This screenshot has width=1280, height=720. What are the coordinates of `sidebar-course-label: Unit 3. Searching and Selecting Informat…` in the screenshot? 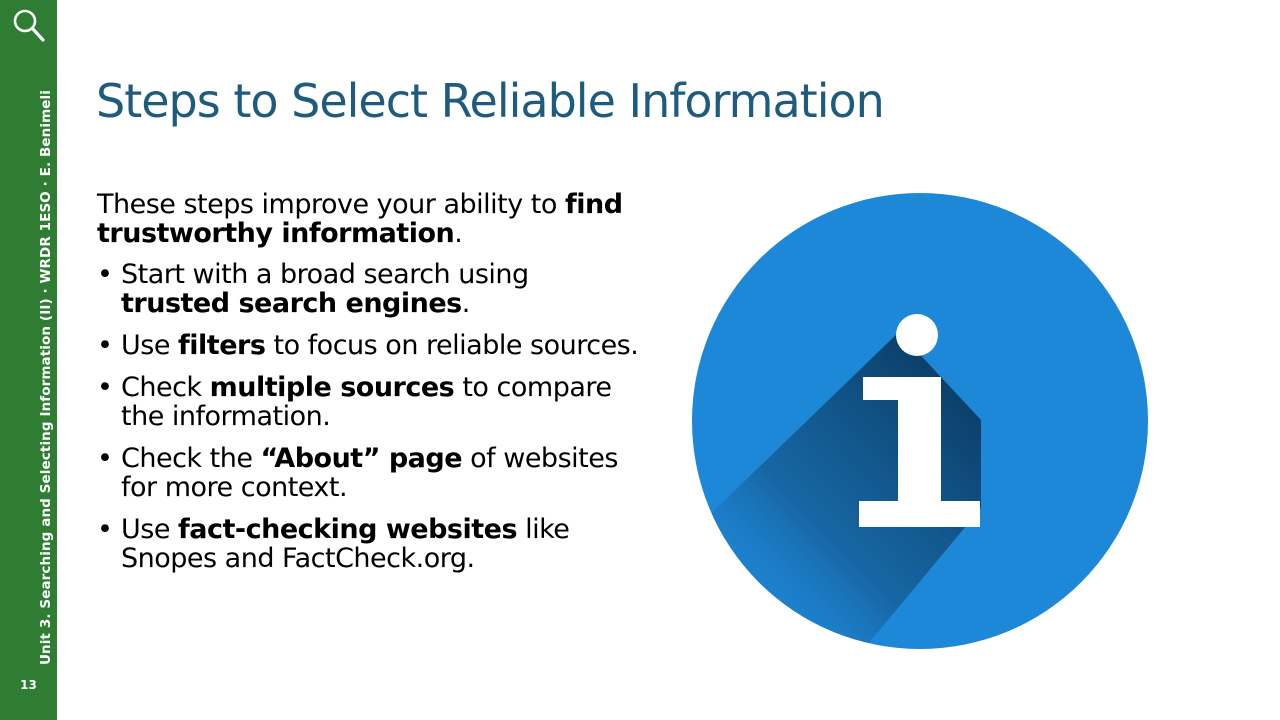 It's located at (46, 377).